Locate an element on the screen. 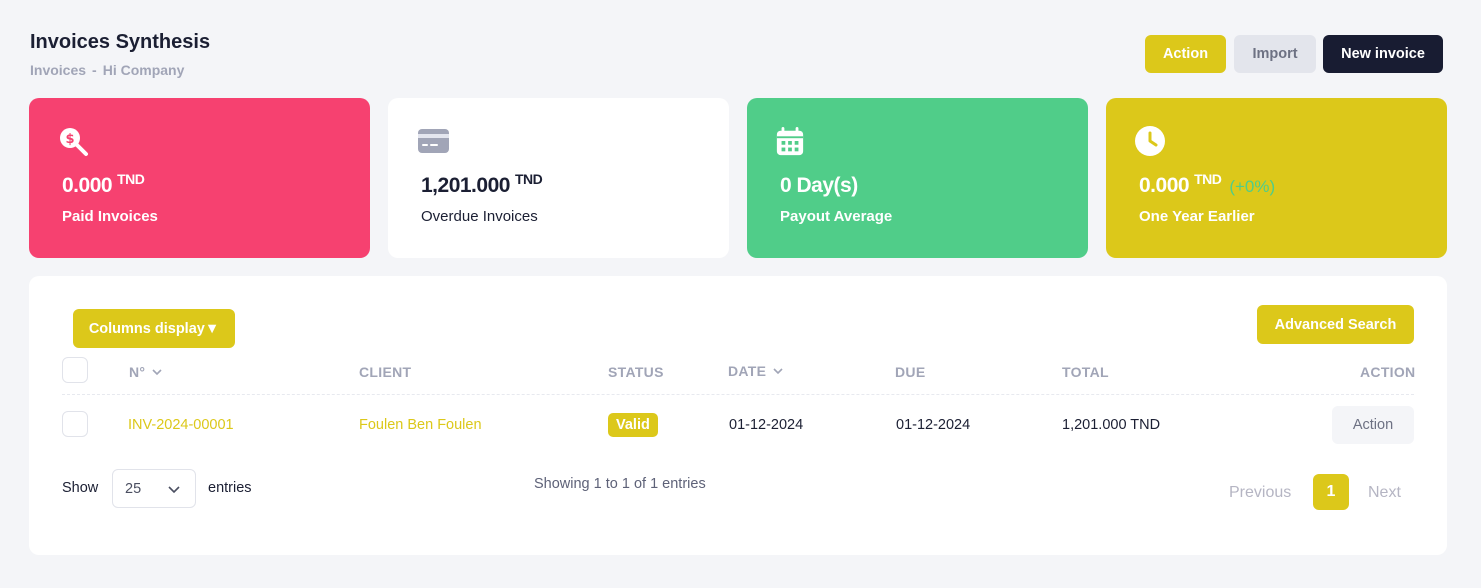 This screenshot has width=1481, height=588. one-year-earlier-card: 0.000 TND (+0%) One Year Earlier is located at coordinates (1276, 178).